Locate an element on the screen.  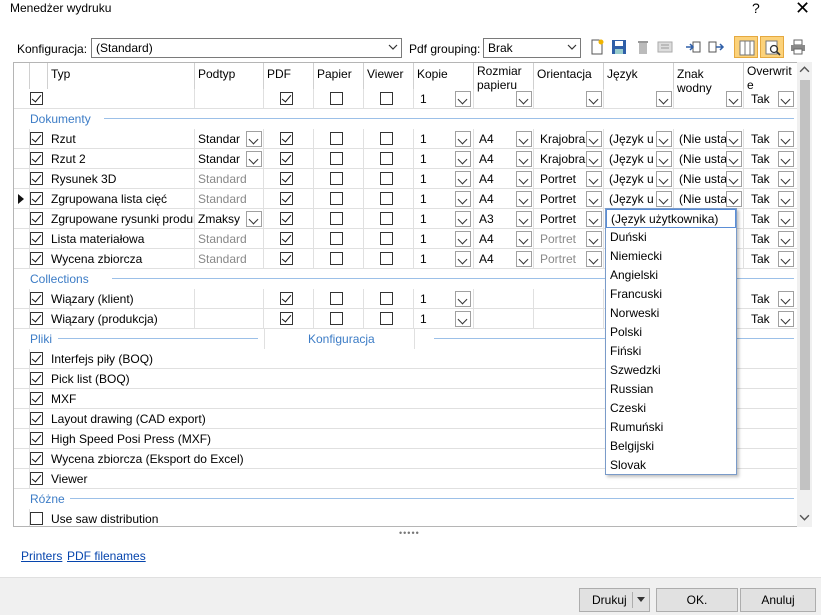
print-split-button: Drukuj is located at coordinates (614, 600).